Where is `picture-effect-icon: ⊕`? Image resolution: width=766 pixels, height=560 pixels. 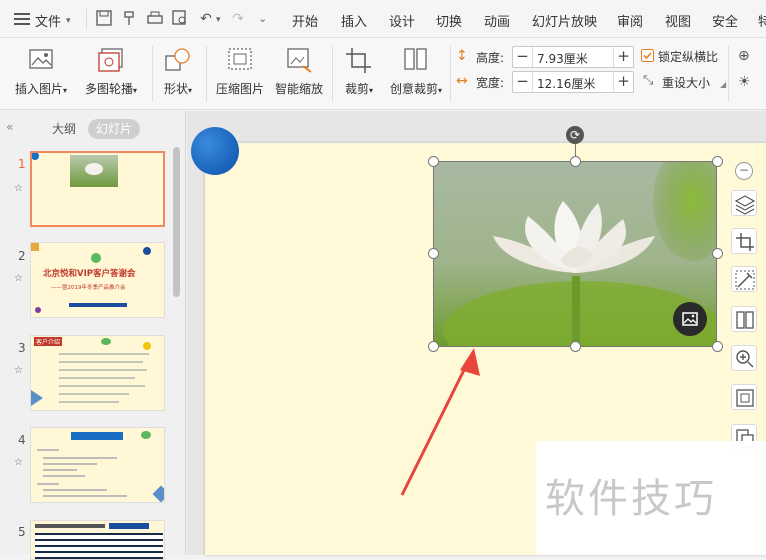
picture-effect-icon: ⊕ is located at coordinates (744, 56).